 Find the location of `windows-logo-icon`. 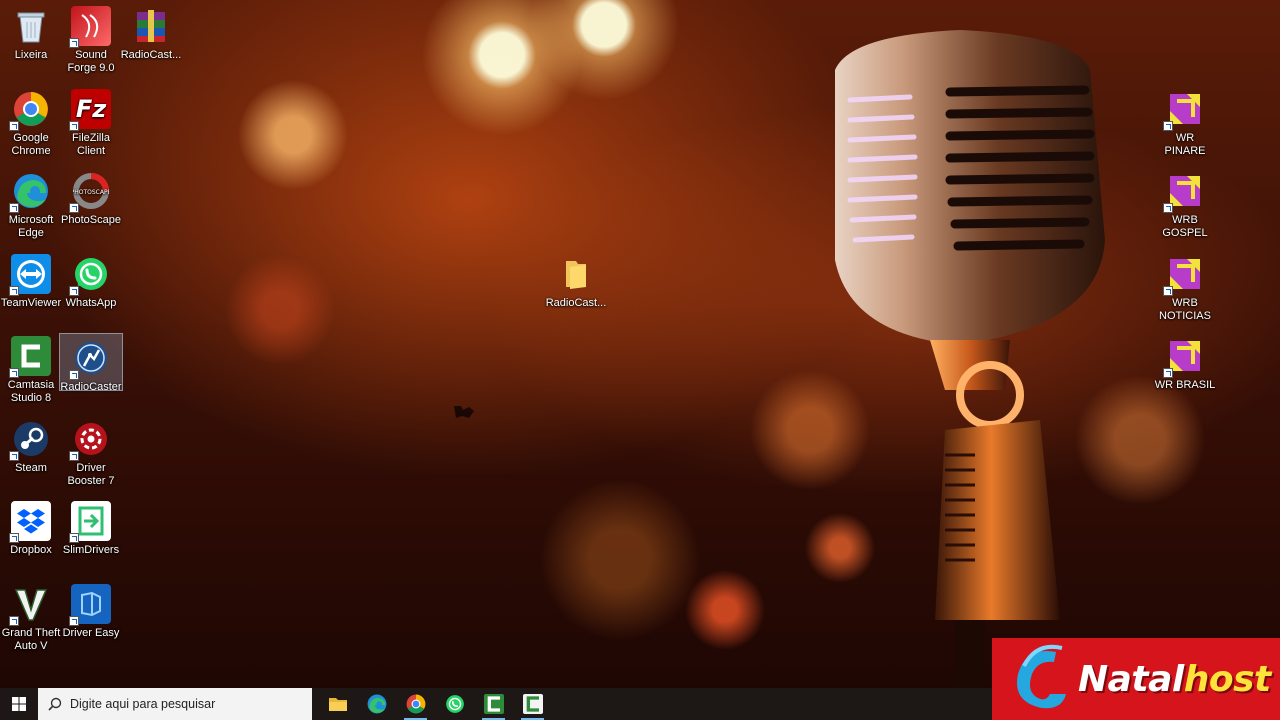

windows-logo-icon is located at coordinates (19, 704).